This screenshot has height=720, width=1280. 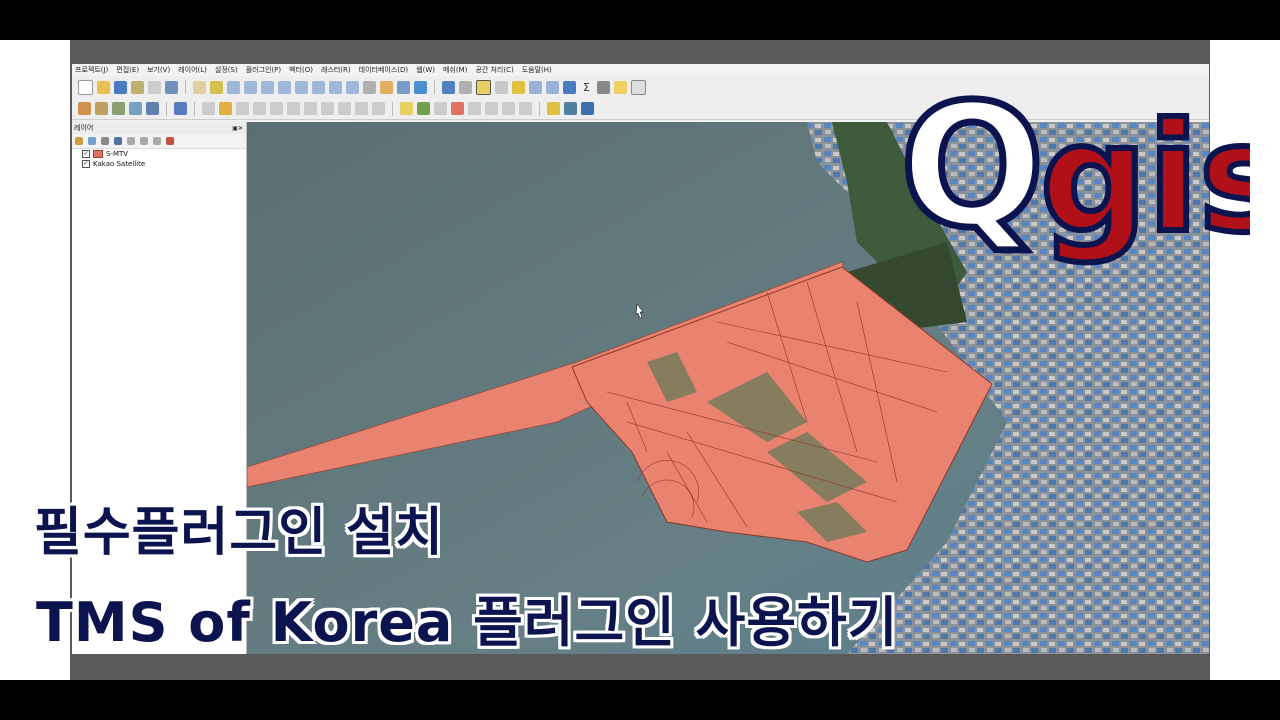 I want to click on toggle-editing-icon, so click(x=225, y=108).